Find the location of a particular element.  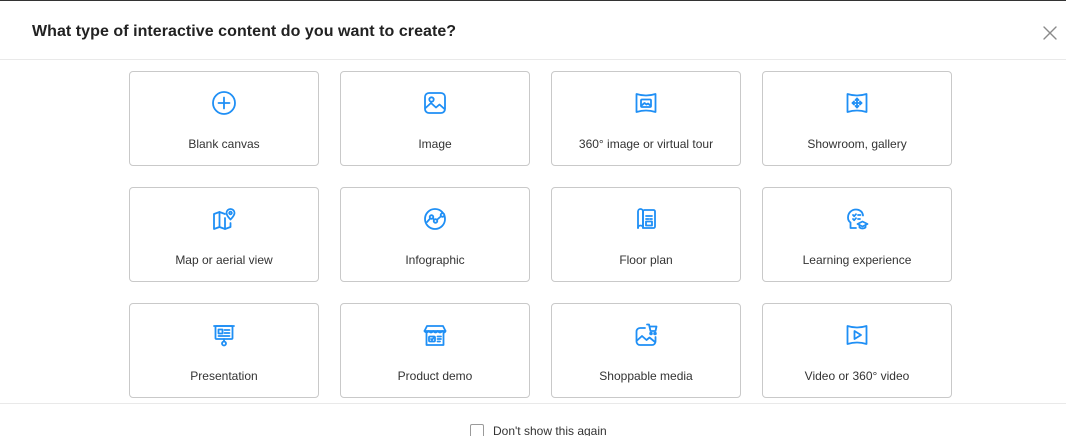

option-label: Image is located at coordinates (435, 144).